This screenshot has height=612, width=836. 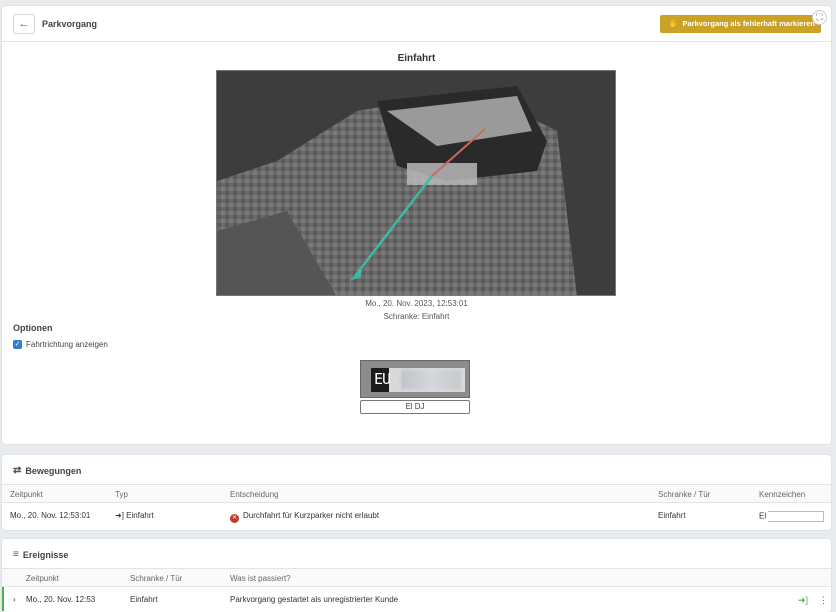 I want to click on expand-icon: ⛶, so click(x=819, y=17).